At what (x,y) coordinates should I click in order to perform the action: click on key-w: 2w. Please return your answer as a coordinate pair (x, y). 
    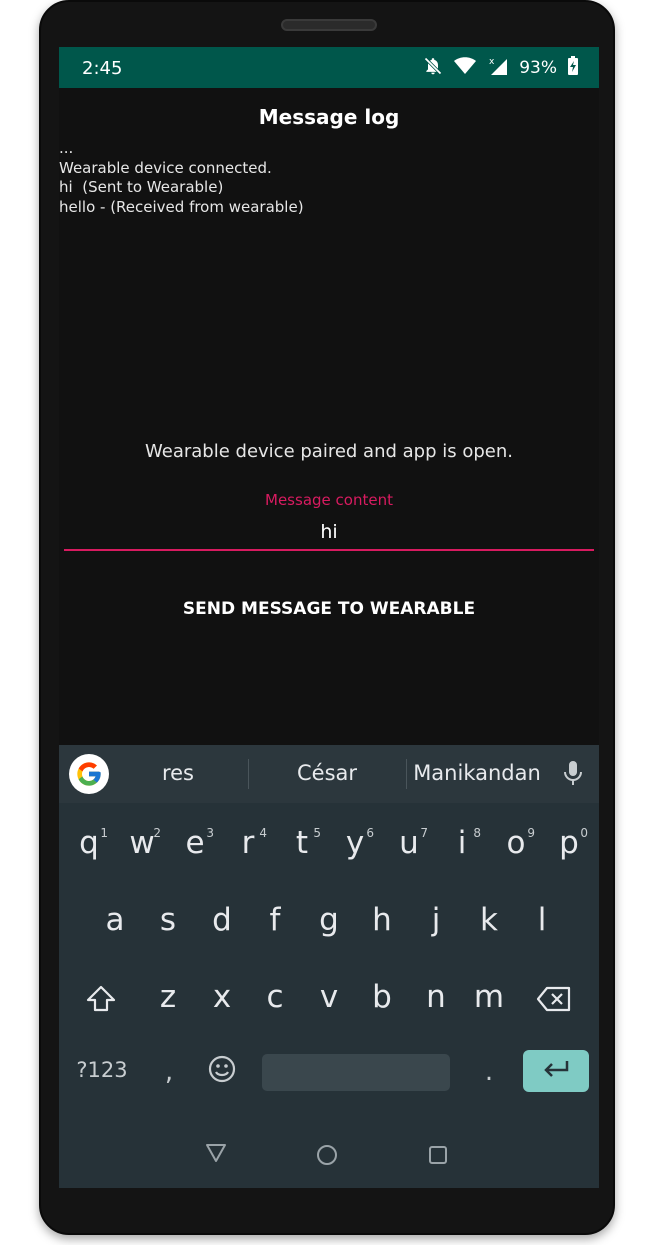
    Looking at the image, I should click on (142, 843).